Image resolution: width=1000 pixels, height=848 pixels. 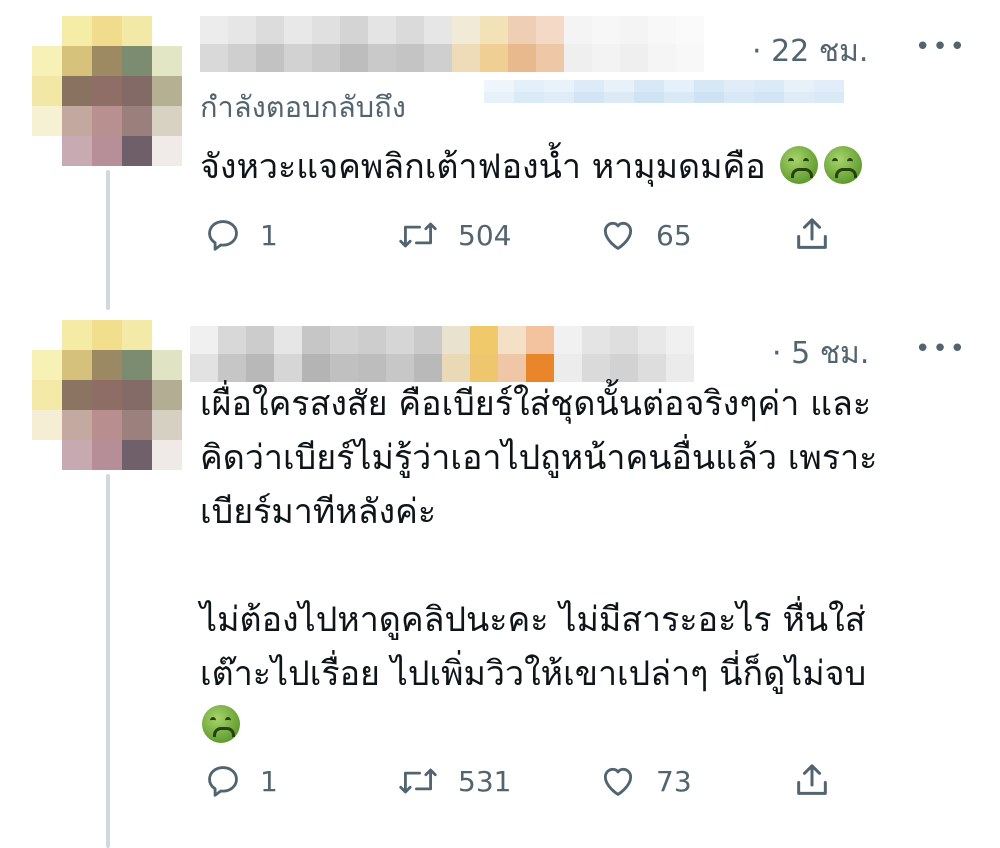 What do you see at coordinates (674, 781) in the screenshot?
I see `like-count: 73` at bounding box center [674, 781].